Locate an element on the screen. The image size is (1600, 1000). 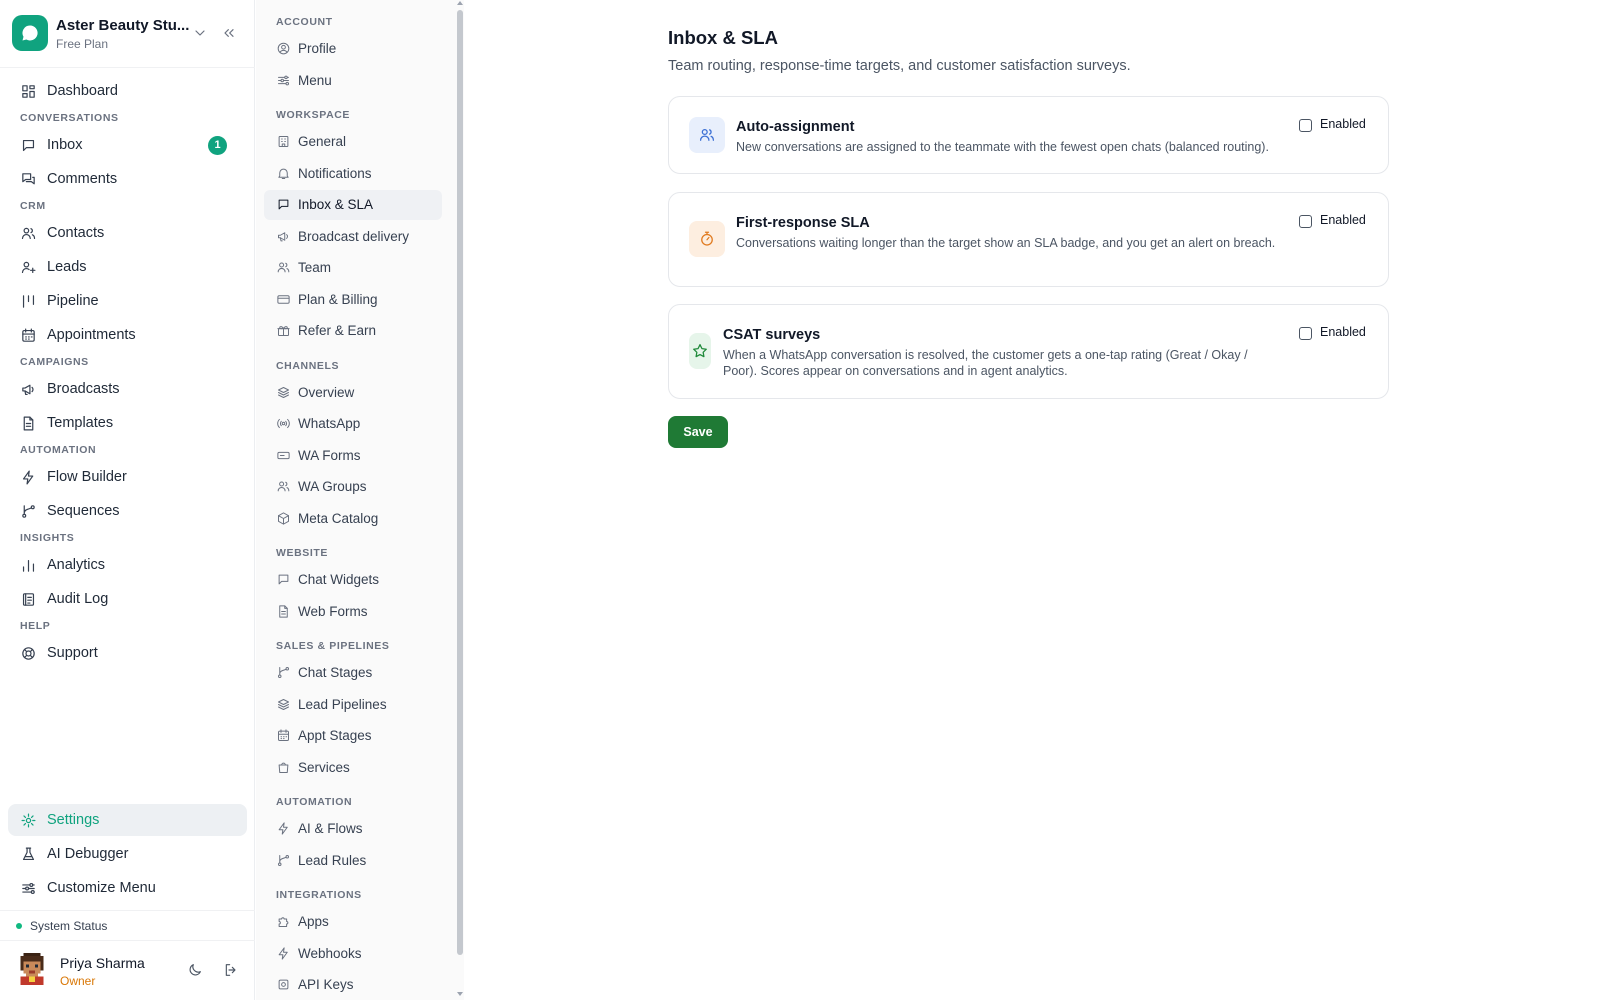
settings-nav-scrollbar is located at coordinates (460, 500).